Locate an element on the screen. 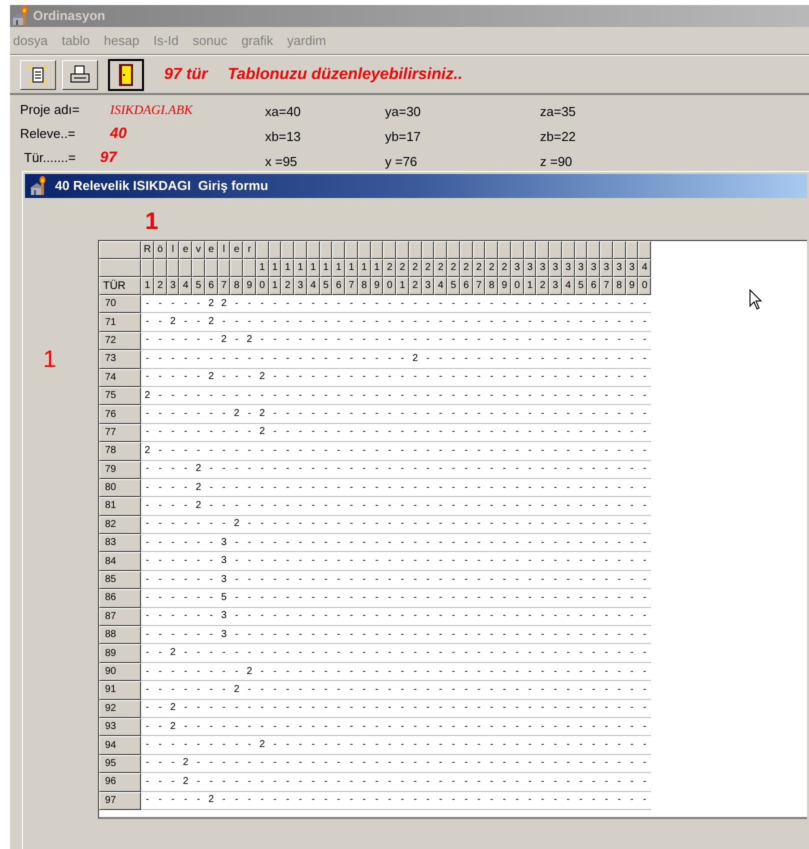 Image resolution: width=809 pixels, height=849 pixels. menu-item: sonuc is located at coordinates (210, 40).